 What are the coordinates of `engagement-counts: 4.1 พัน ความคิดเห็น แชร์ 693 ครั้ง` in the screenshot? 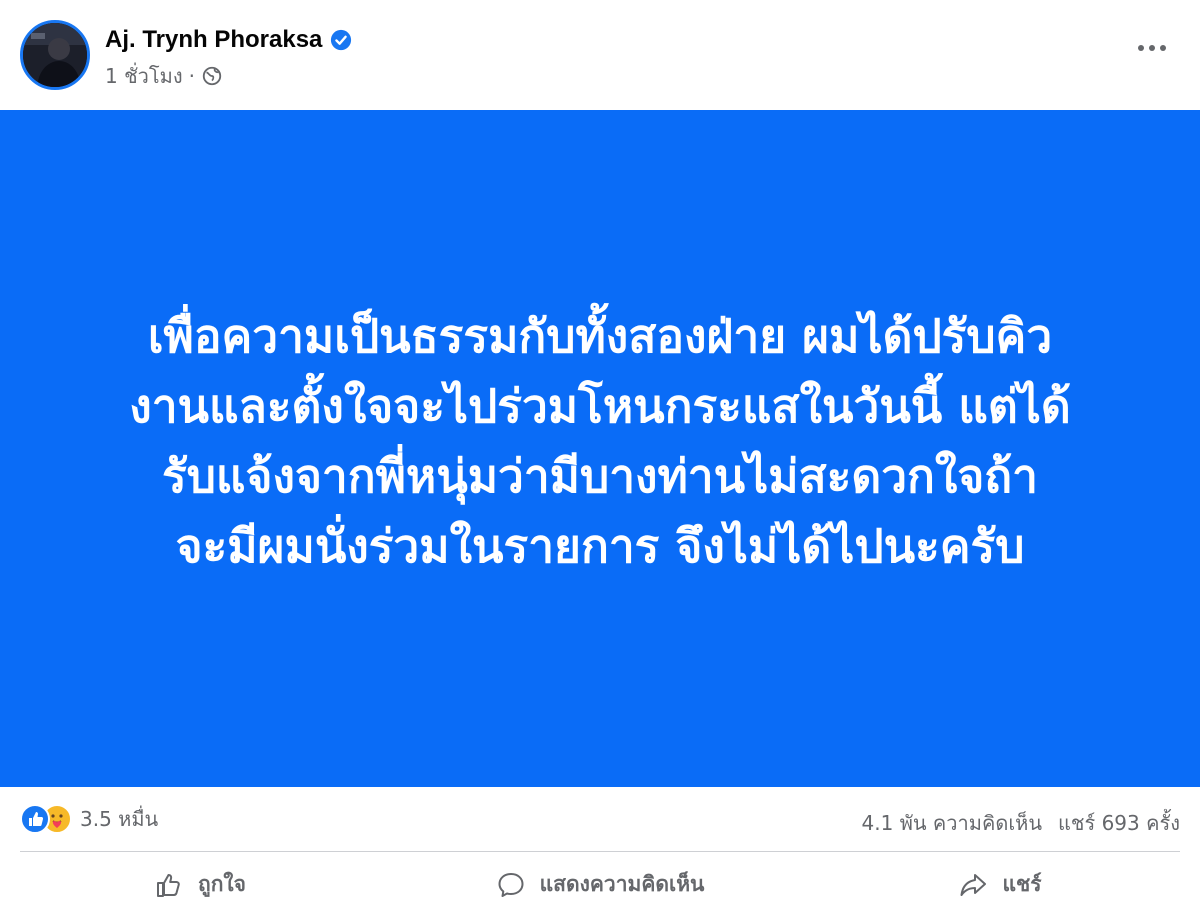 It's located at (1021, 823).